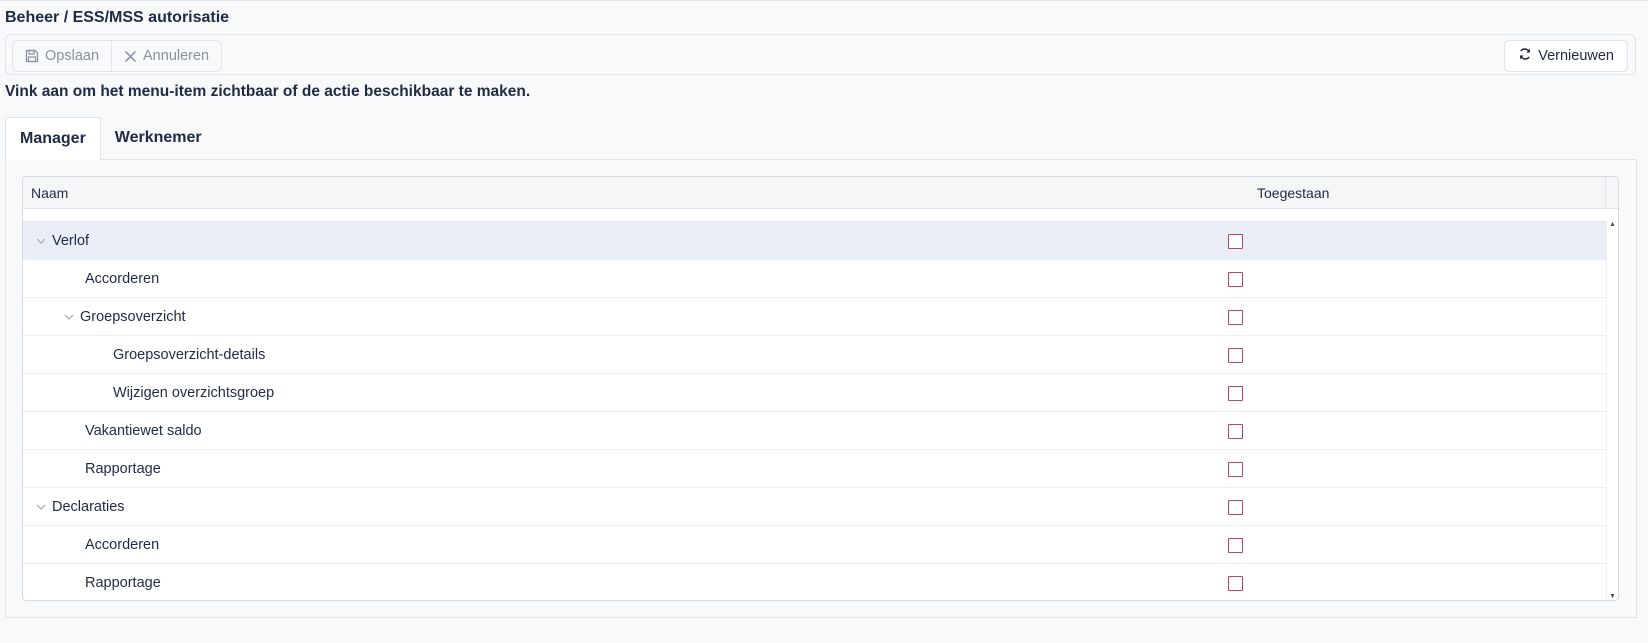 Image resolution: width=1648 pixels, height=643 pixels. I want to click on refresh-button-label: Vernieuwen, so click(1576, 56).